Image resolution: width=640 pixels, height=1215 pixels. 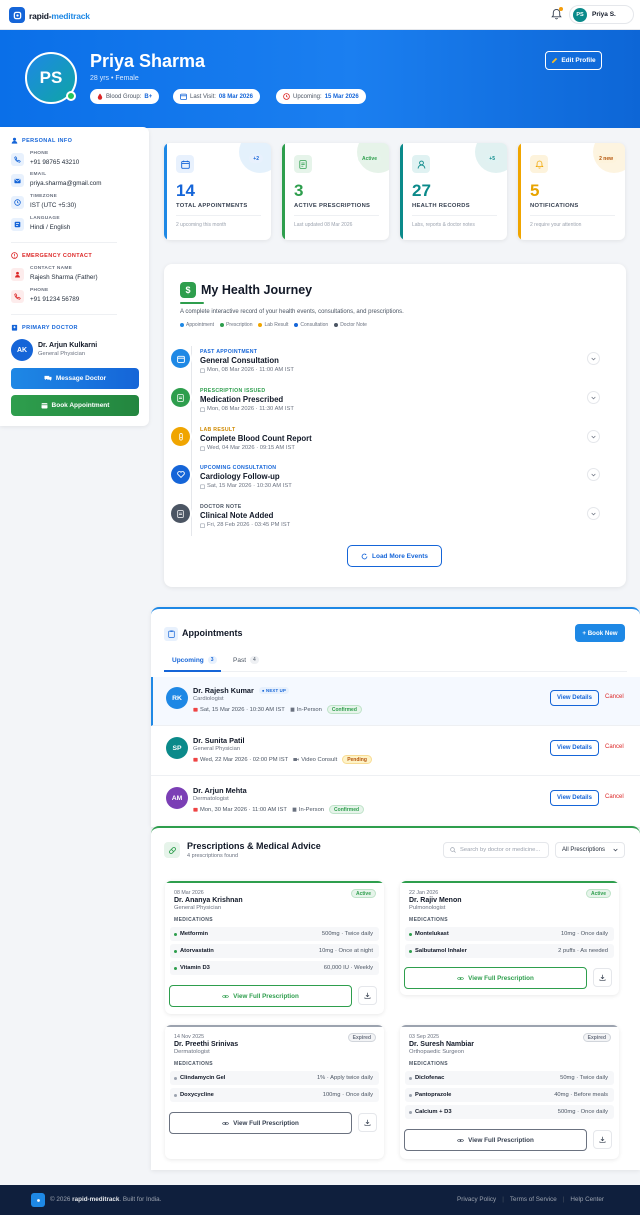 I want to click on phone-value: +91 98765 43210, so click(x=55, y=162).